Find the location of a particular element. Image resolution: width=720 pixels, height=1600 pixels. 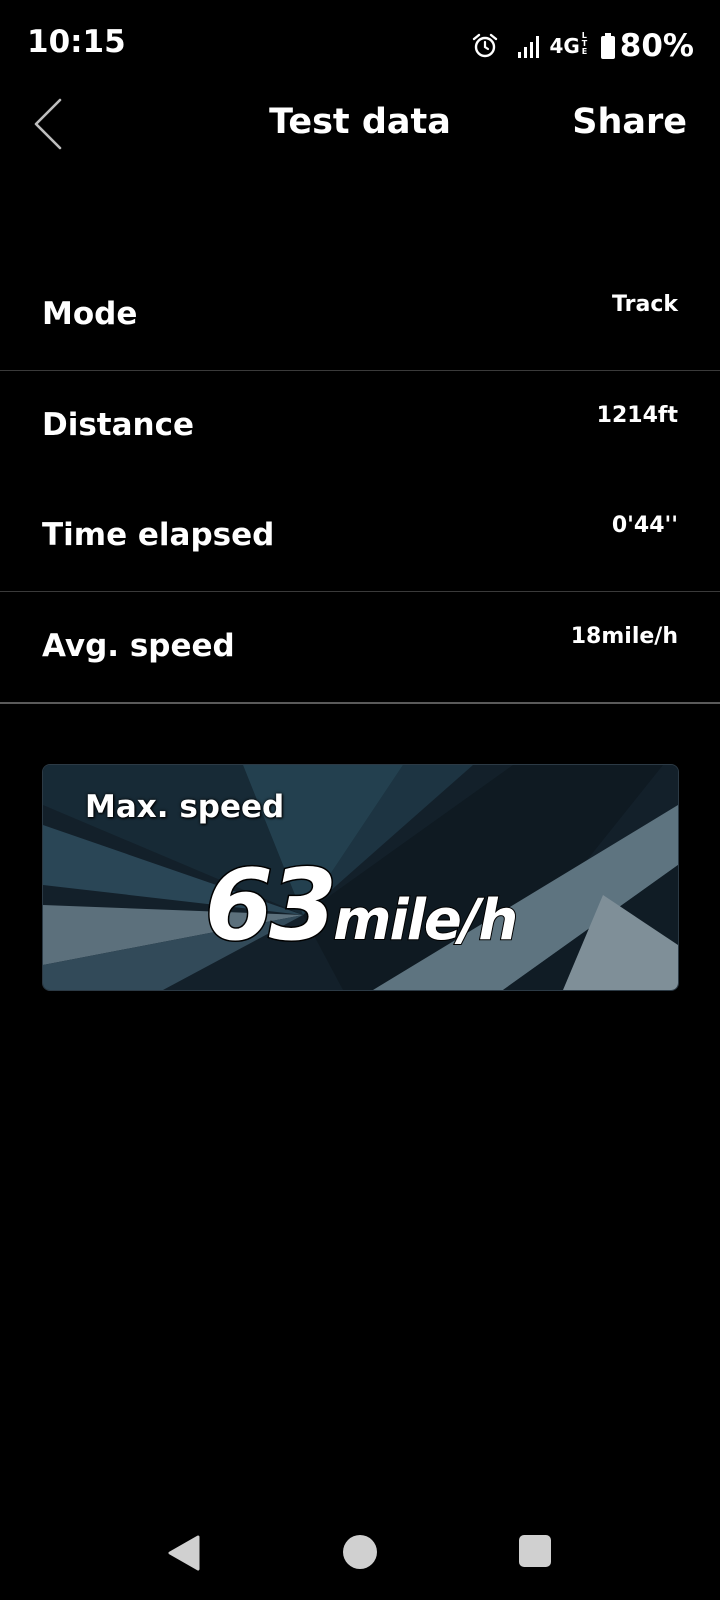

max-speed-unit: mile/h is located at coordinates (425, 920).